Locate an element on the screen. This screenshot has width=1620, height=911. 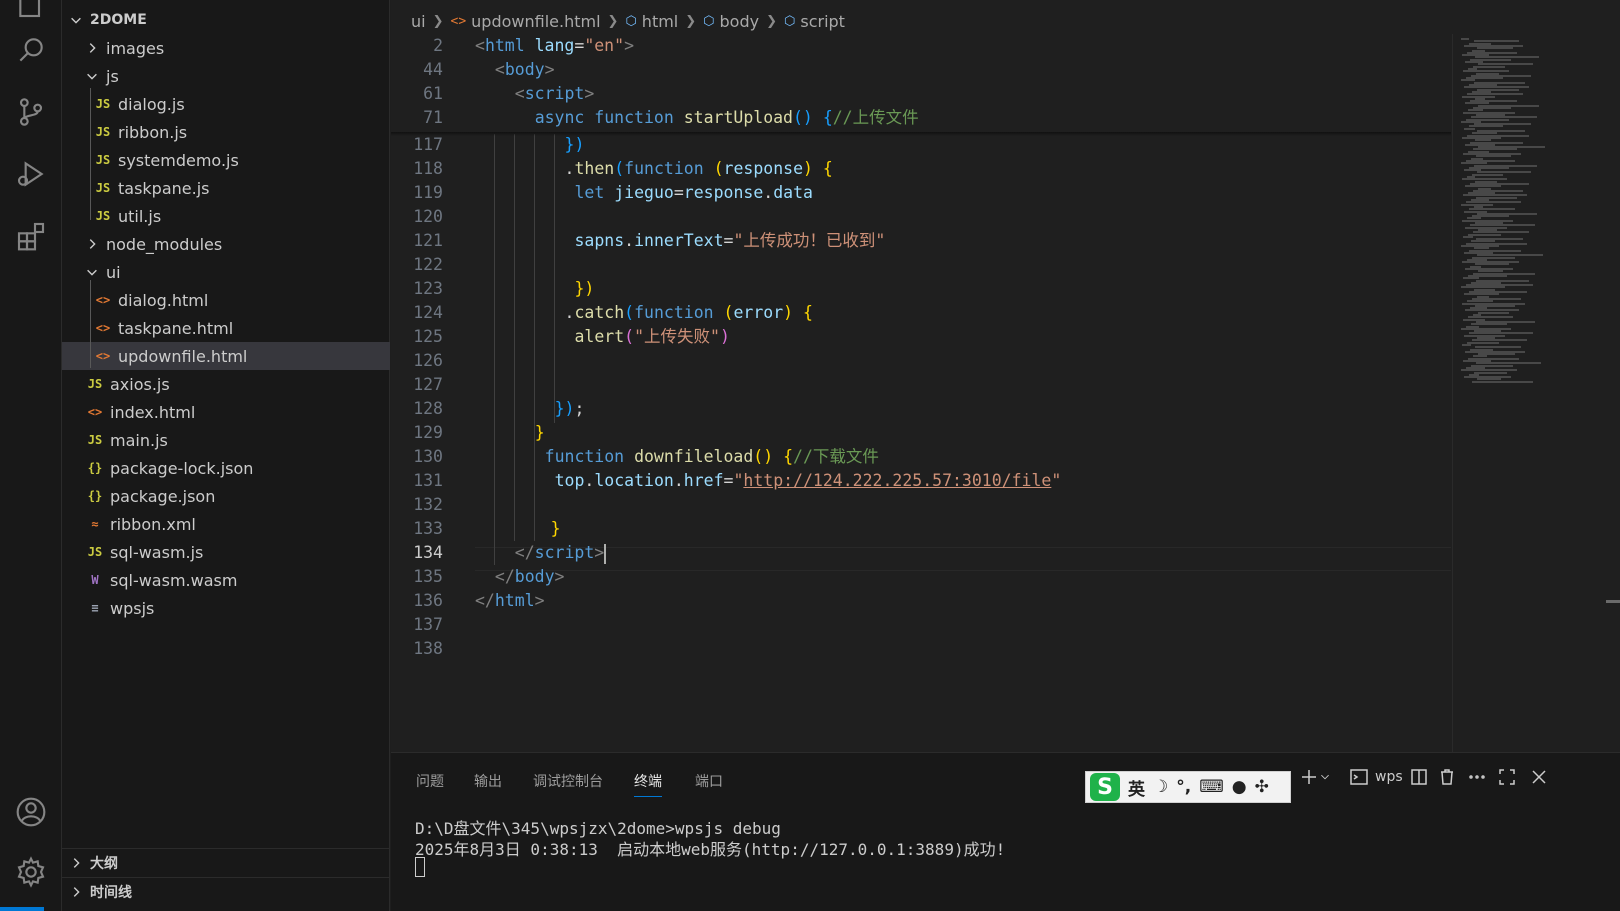
file-item: JS sql-wasm.js is located at coordinates (226, 552).